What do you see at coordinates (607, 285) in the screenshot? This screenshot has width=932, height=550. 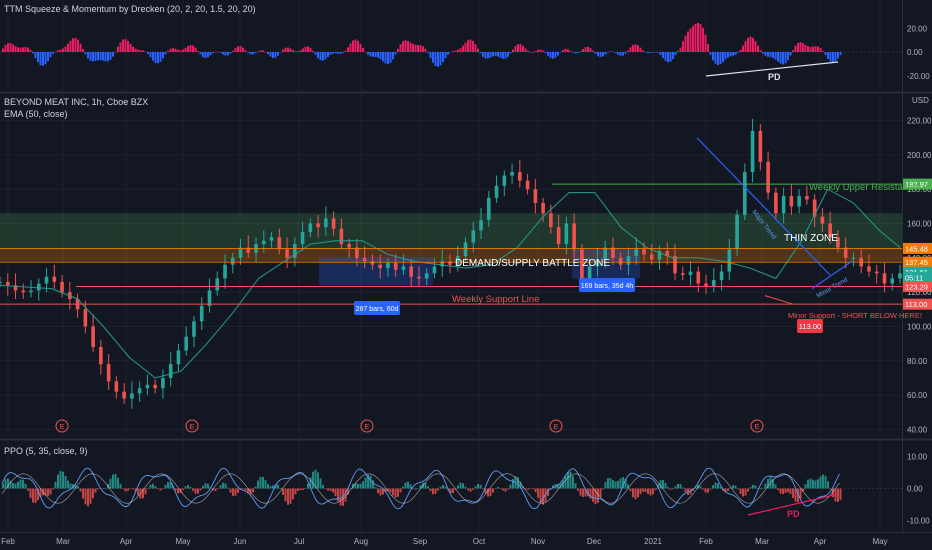 I see `range-badge-2: 169 bars, 35d 4h` at bounding box center [607, 285].